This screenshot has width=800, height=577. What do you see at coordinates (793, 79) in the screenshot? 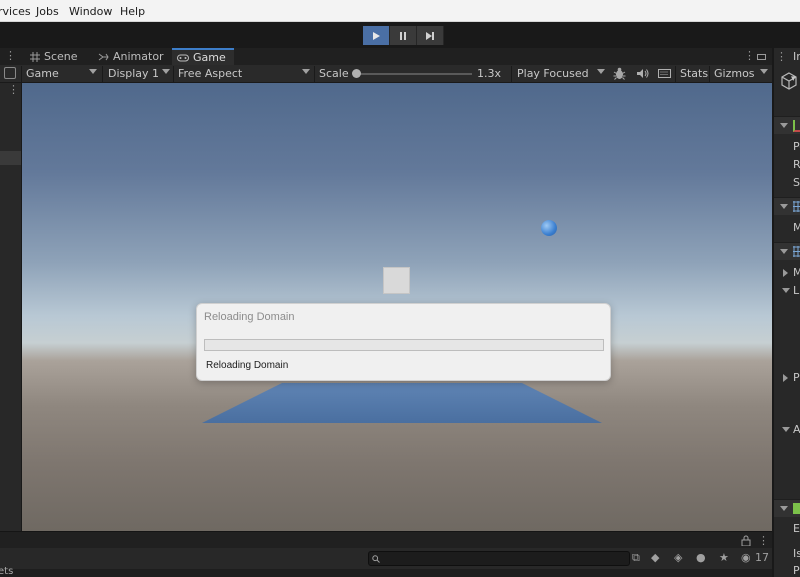
I see `chevron-down-icon: ▾` at bounding box center [793, 79].